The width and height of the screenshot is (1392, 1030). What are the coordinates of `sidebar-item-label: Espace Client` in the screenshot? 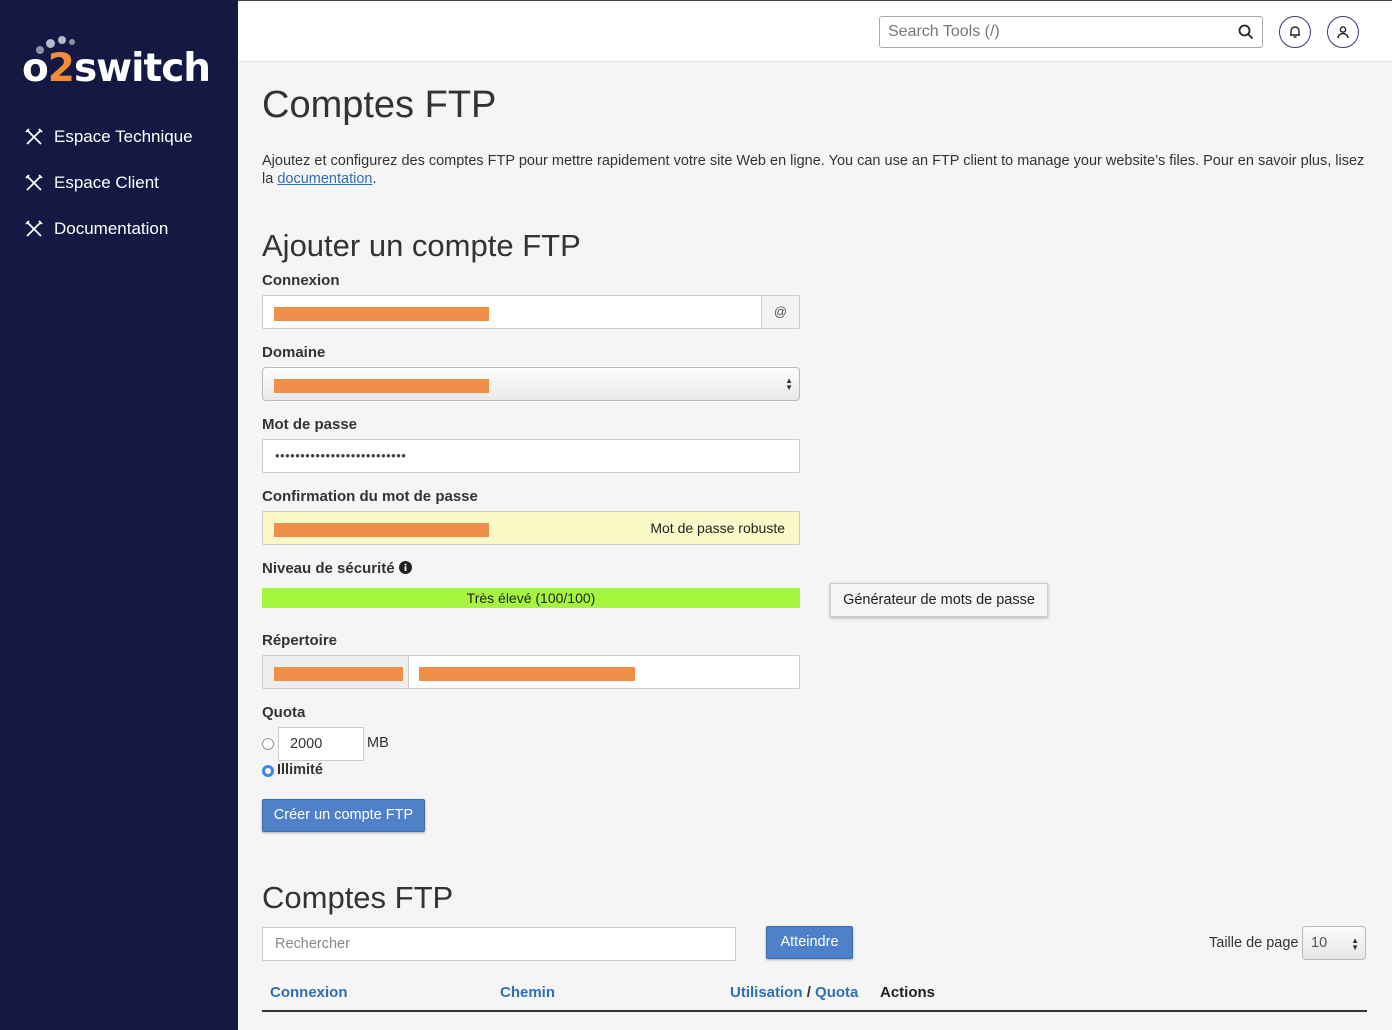 It's located at (106, 182).